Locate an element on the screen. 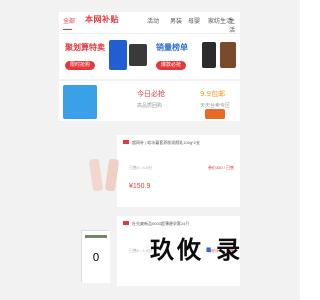  watermark-char: 玖 is located at coordinates (163, 250).